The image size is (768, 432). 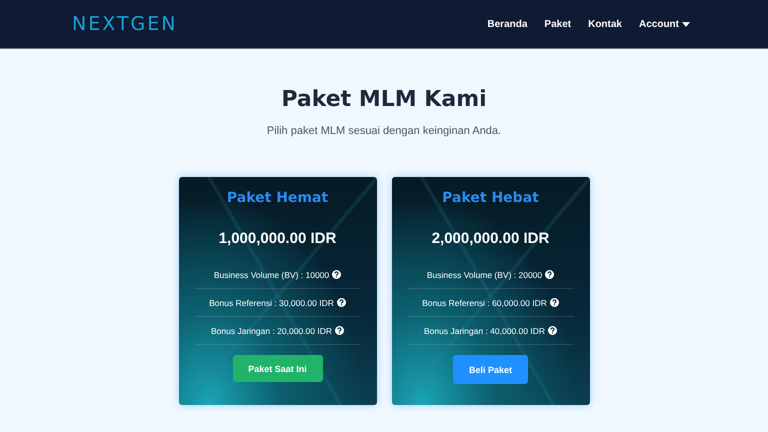 What do you see at coordinates (277, 238) in the screenshot?
I see `package-price: 1,000,000.00 IDR` at bounding box center [277, 238].